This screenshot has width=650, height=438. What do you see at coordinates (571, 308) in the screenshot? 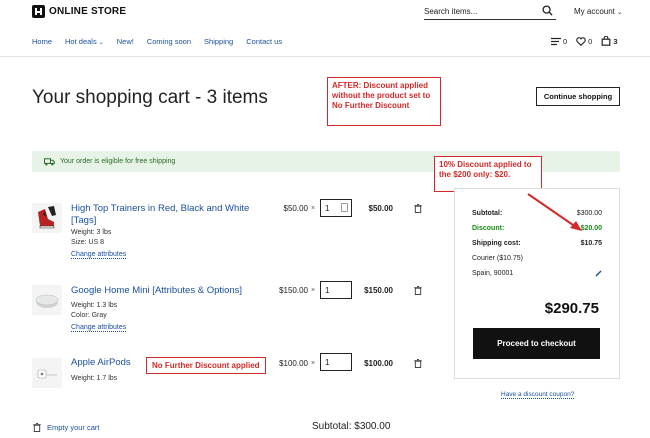
I see `grand-total: $290.75` at bounding box center [571, 308].